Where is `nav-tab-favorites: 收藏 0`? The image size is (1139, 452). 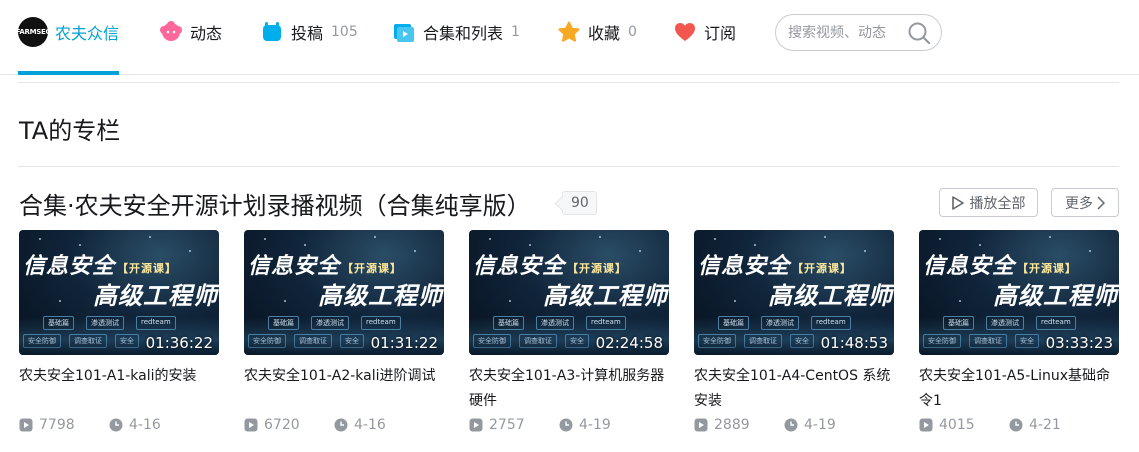 nav-tab-favorites: 收藏 0 is located at coordinates (597, 32).